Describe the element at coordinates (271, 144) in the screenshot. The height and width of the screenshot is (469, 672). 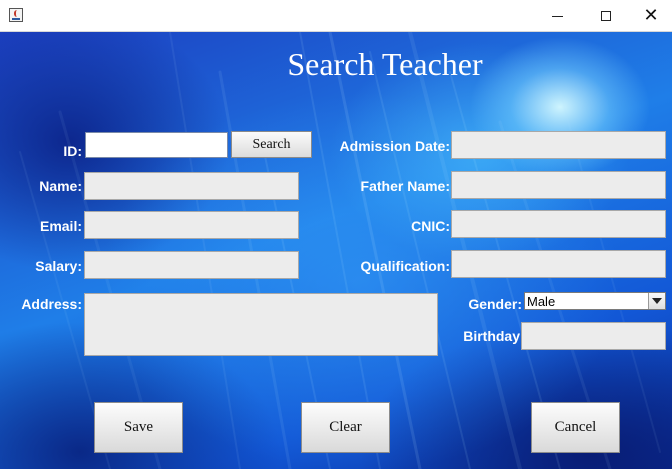
I see `search-button: Search` at that location.